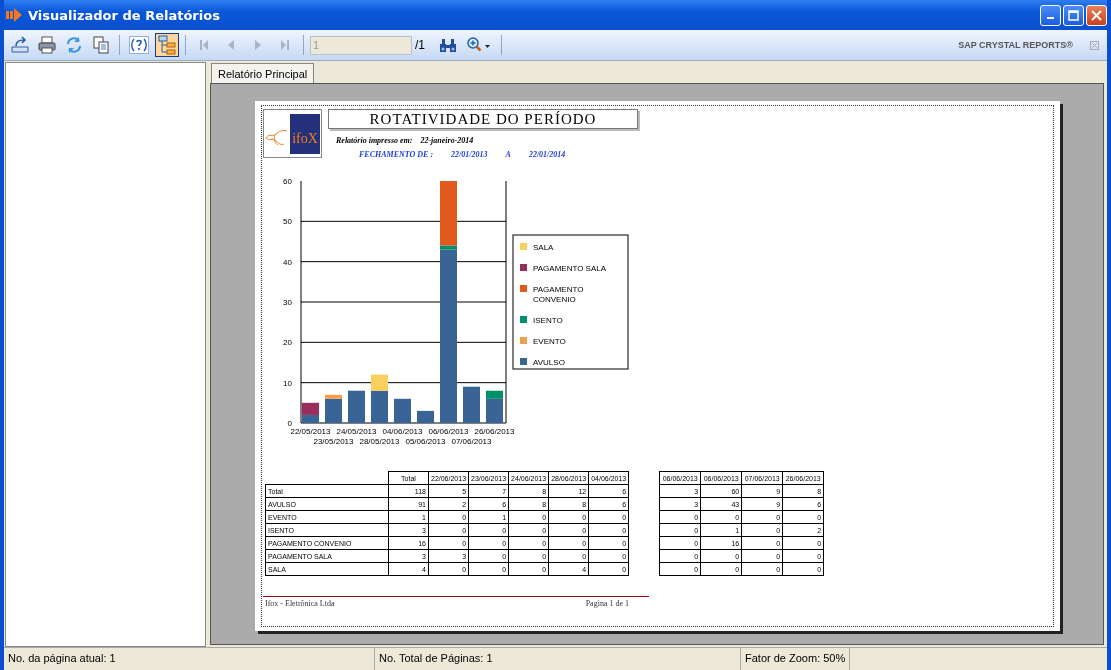 Image resolution: width=1111 pixels, height=670 pixels. I want to click on first-page-icon, so click(204, 45).